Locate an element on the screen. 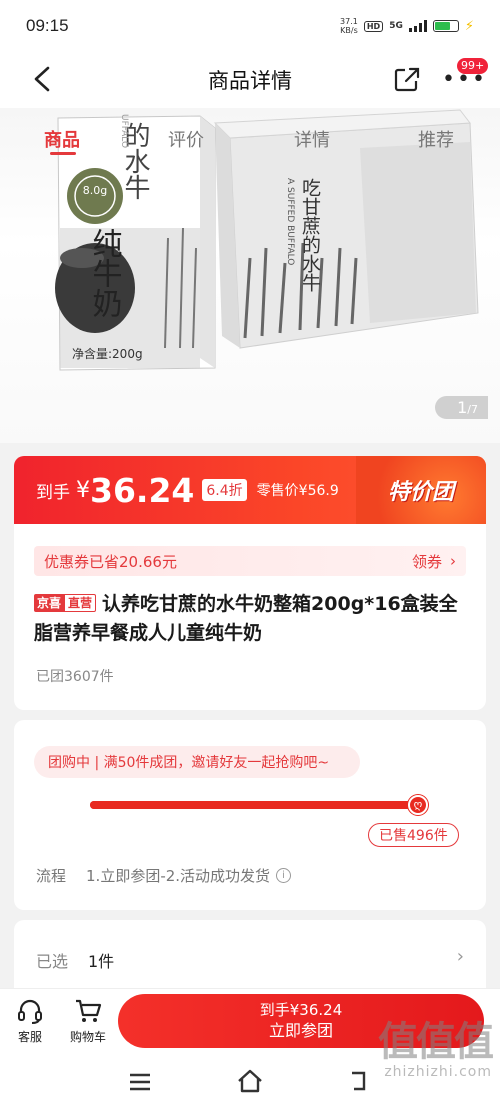  get-coupon-button: 领券 › is located at coordinates (434, 561).